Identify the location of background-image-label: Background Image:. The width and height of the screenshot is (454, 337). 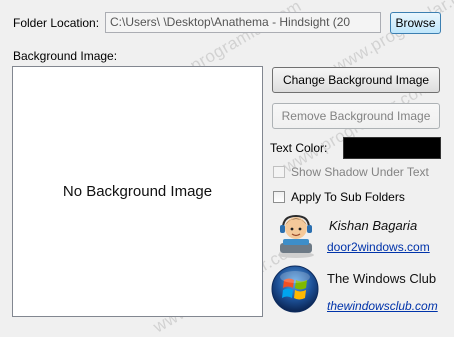
(65, 56).